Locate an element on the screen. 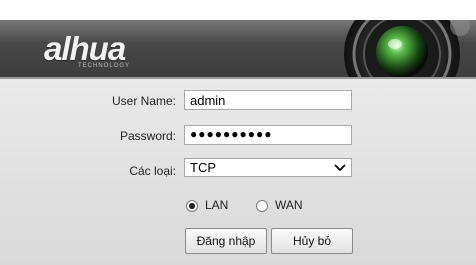 Image resolution: width=476 pixels, height=265 pixels. login-button: Đăng nhập is located at coordinates (226, 241).